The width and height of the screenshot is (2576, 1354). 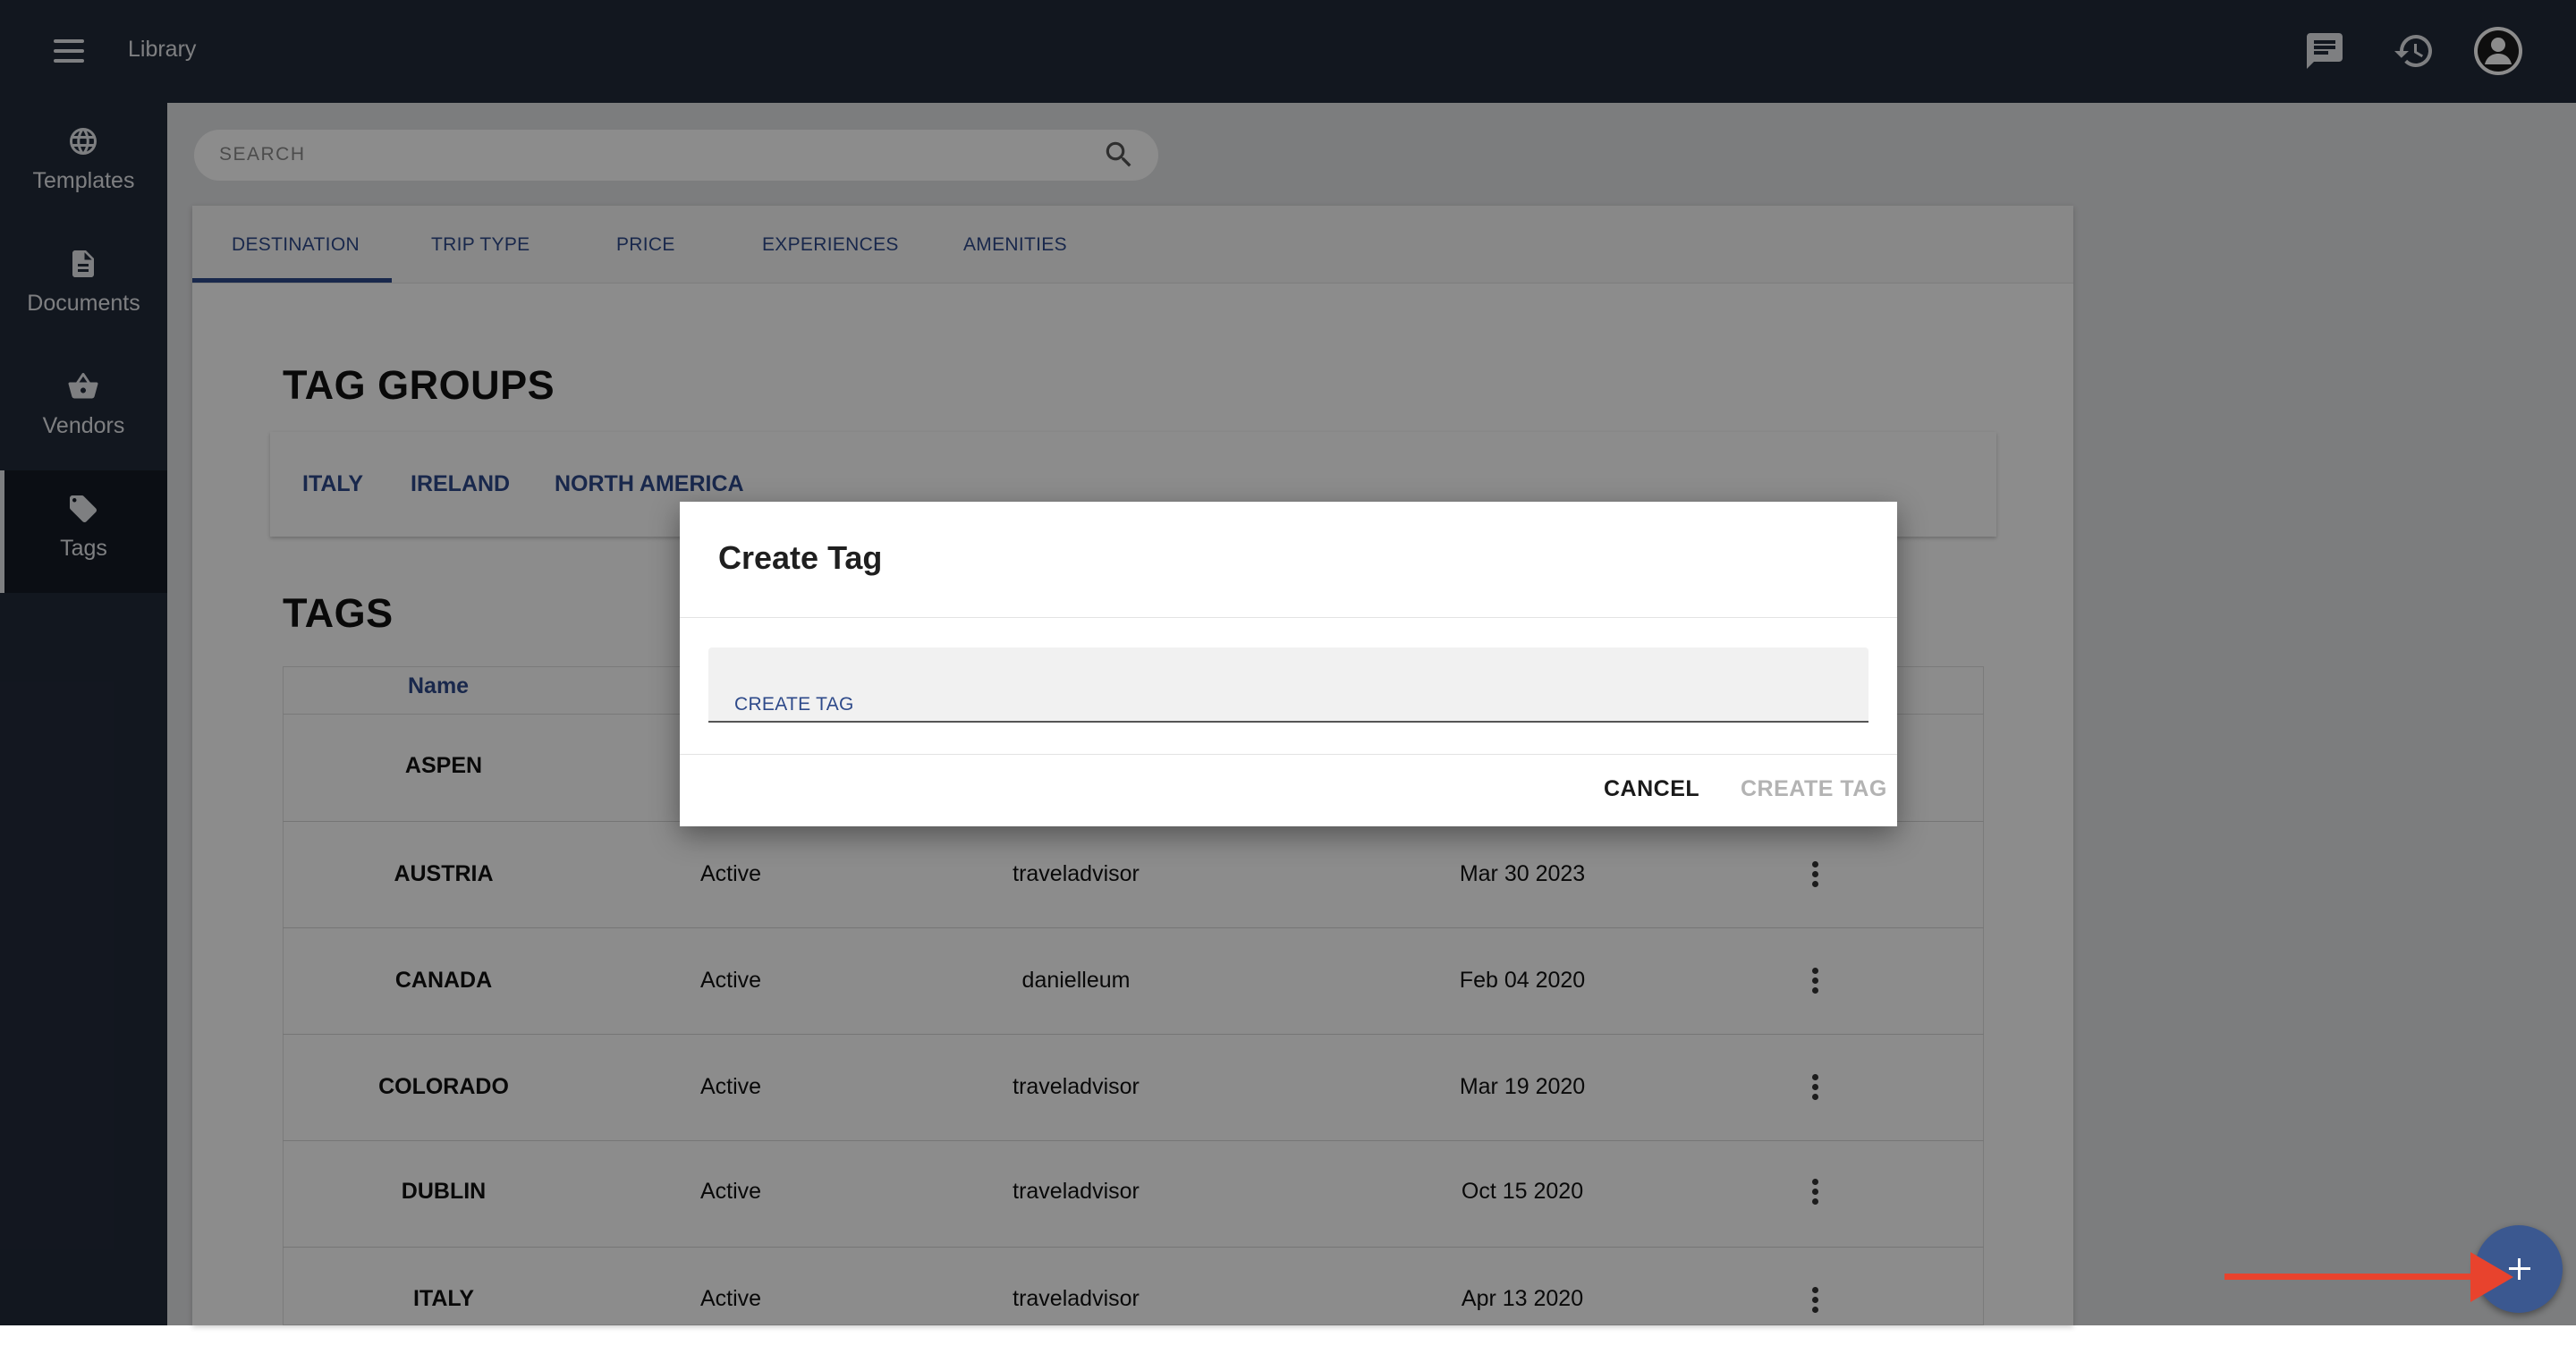 I want to click on create-tag-field: CREATE TAG, so click(x=1288, y=685).